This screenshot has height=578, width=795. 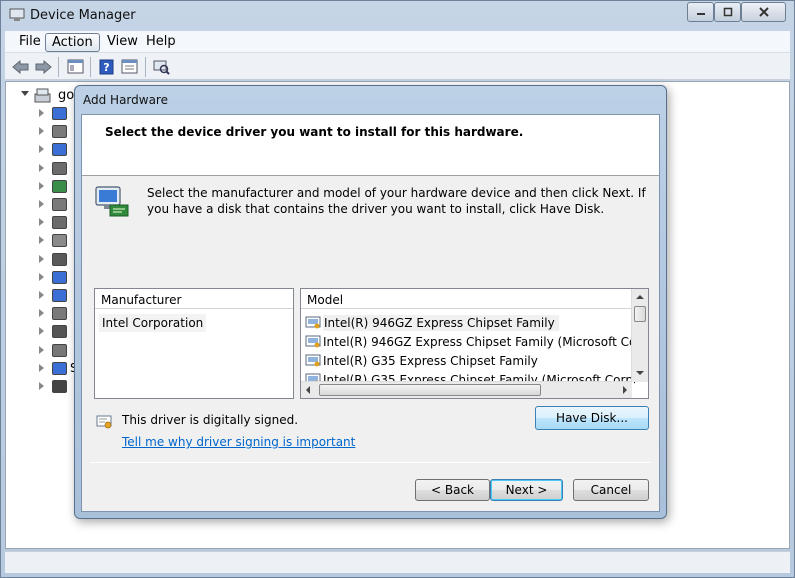 What do you see at coordinates (59, 168) in the screenshot?
I see `disk-drive-icon` at bounding box center [59, 168].